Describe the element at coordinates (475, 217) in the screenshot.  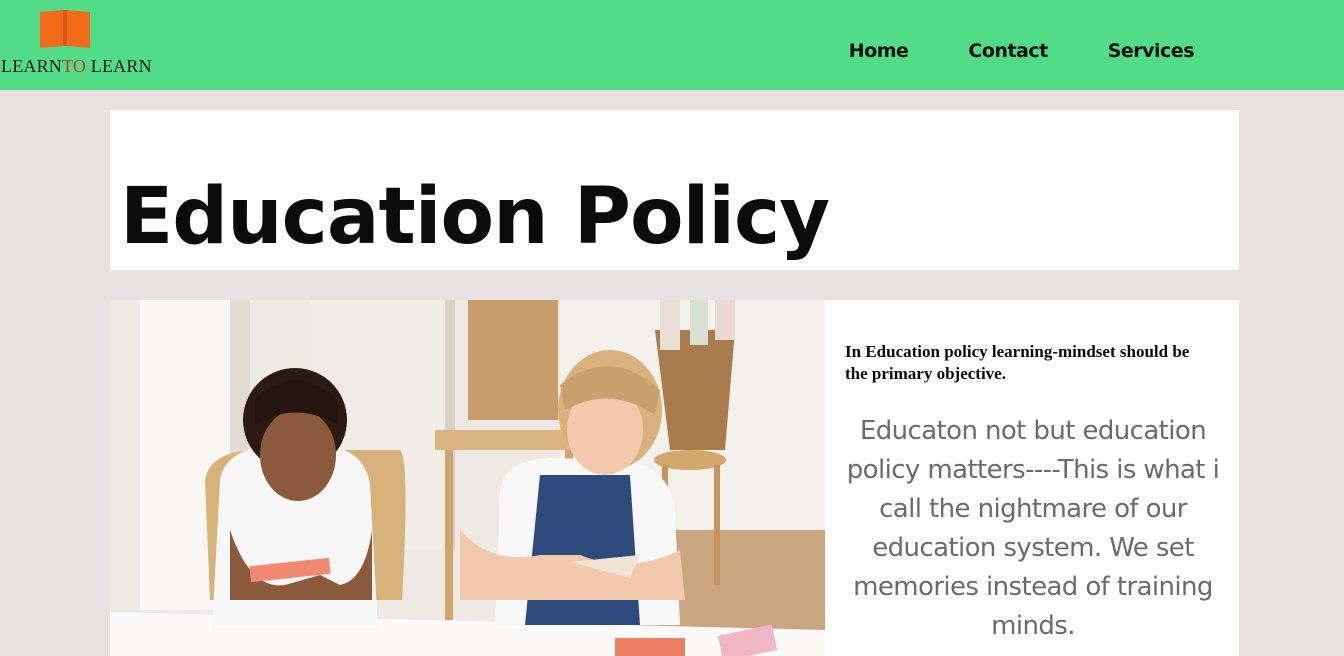
I see `page-title: Education Policy` at that location.